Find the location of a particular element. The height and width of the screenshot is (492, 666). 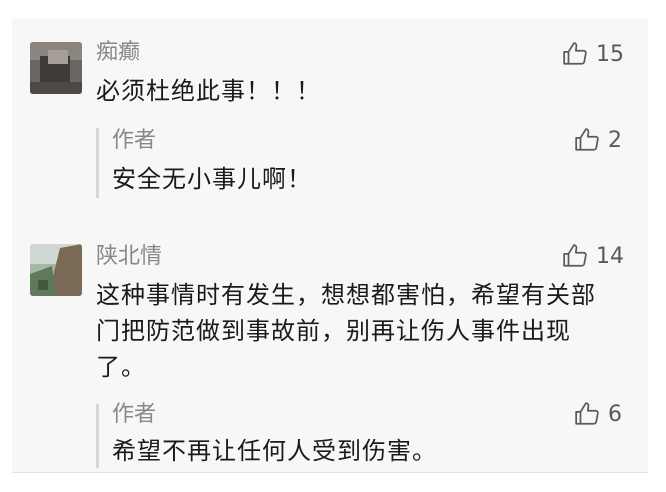

reply-text: 希望不再让任何人受到伤害。 is located at coordinates (274, 451).